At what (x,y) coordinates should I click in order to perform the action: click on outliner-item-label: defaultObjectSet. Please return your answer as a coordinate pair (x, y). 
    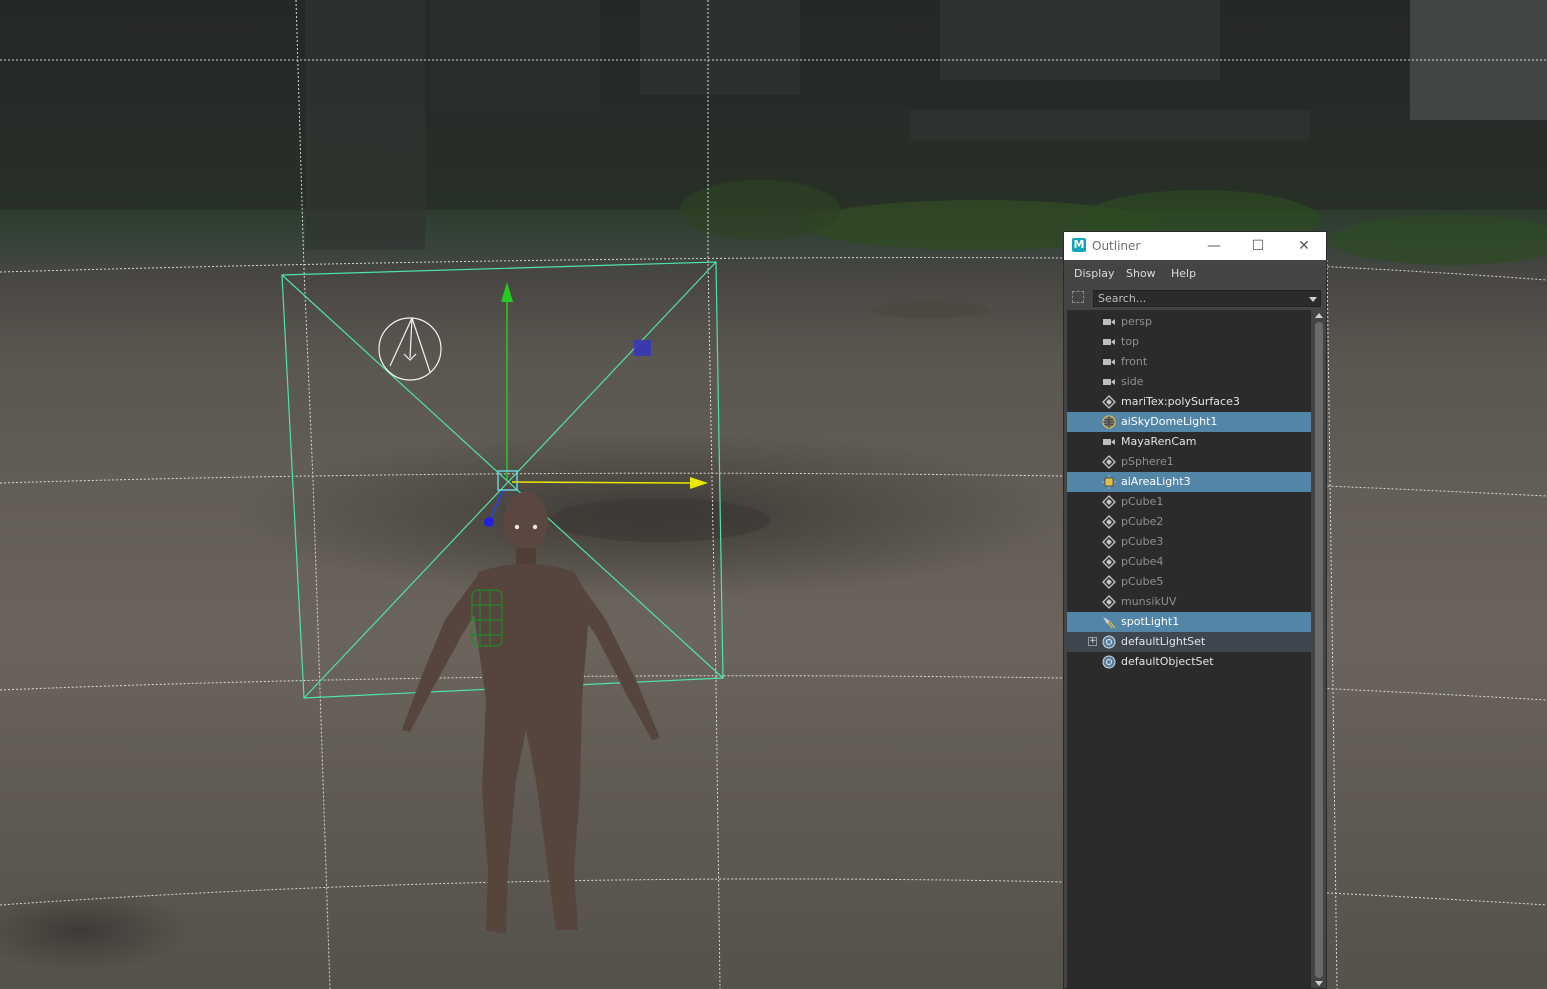
    Looking at the image, I should click on (1167, 661).